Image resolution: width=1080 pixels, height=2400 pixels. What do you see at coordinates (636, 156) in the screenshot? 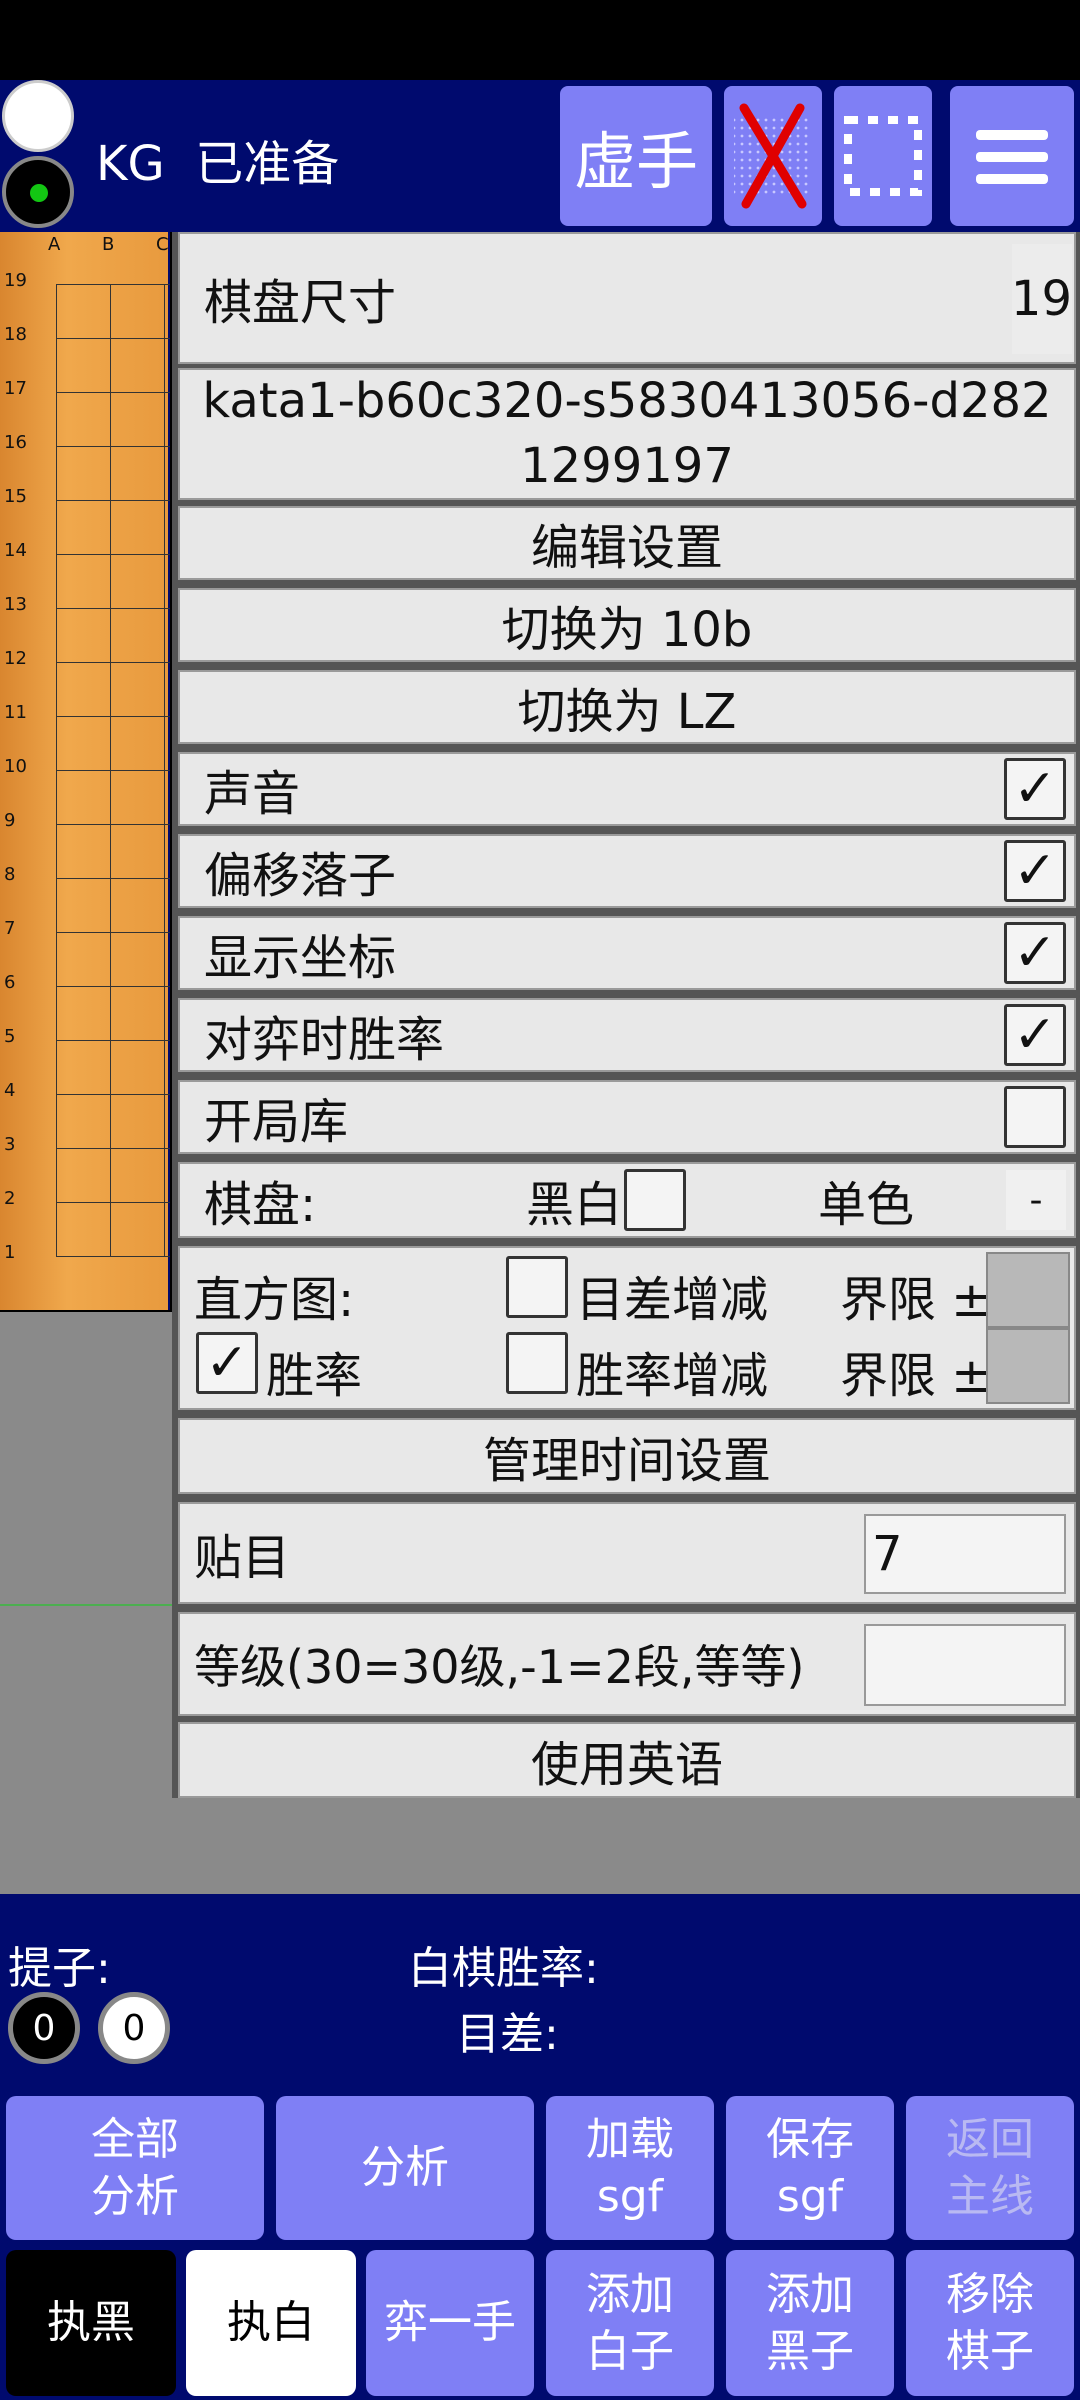
I see `virtual-move-button: 虚手` at bounding box center [636, 156].